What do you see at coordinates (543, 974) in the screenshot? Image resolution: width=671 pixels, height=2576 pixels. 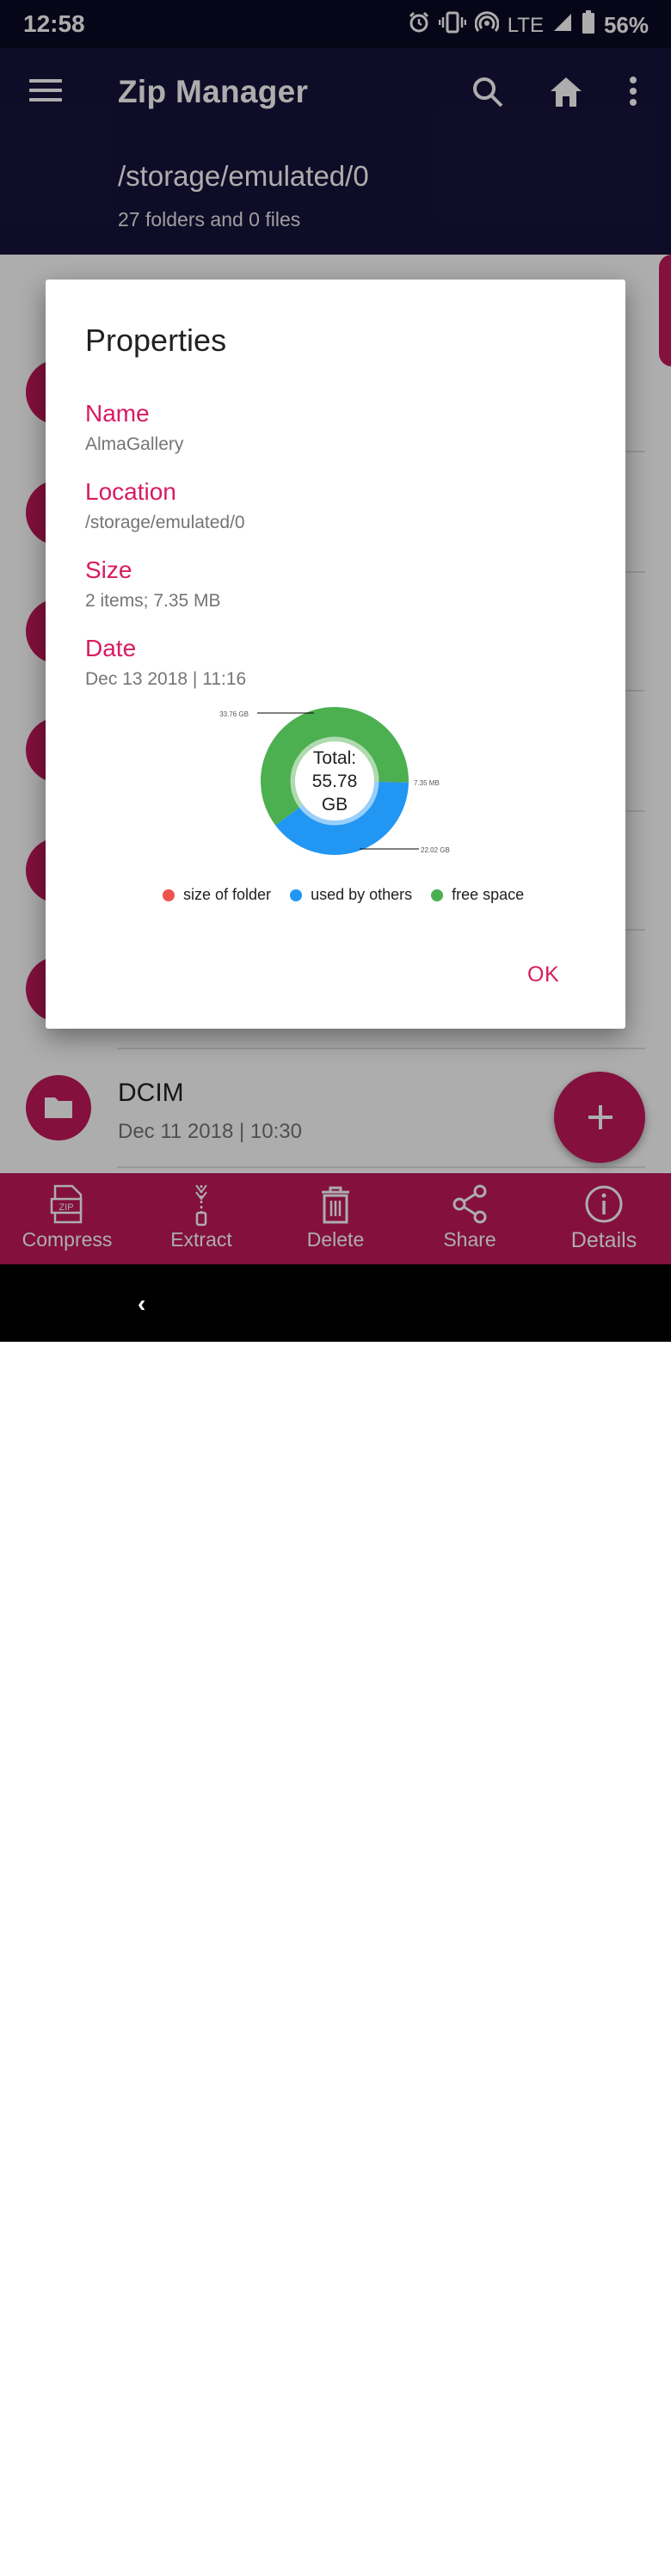 I see `ok-button: OK` at bounding box center [543, 974].